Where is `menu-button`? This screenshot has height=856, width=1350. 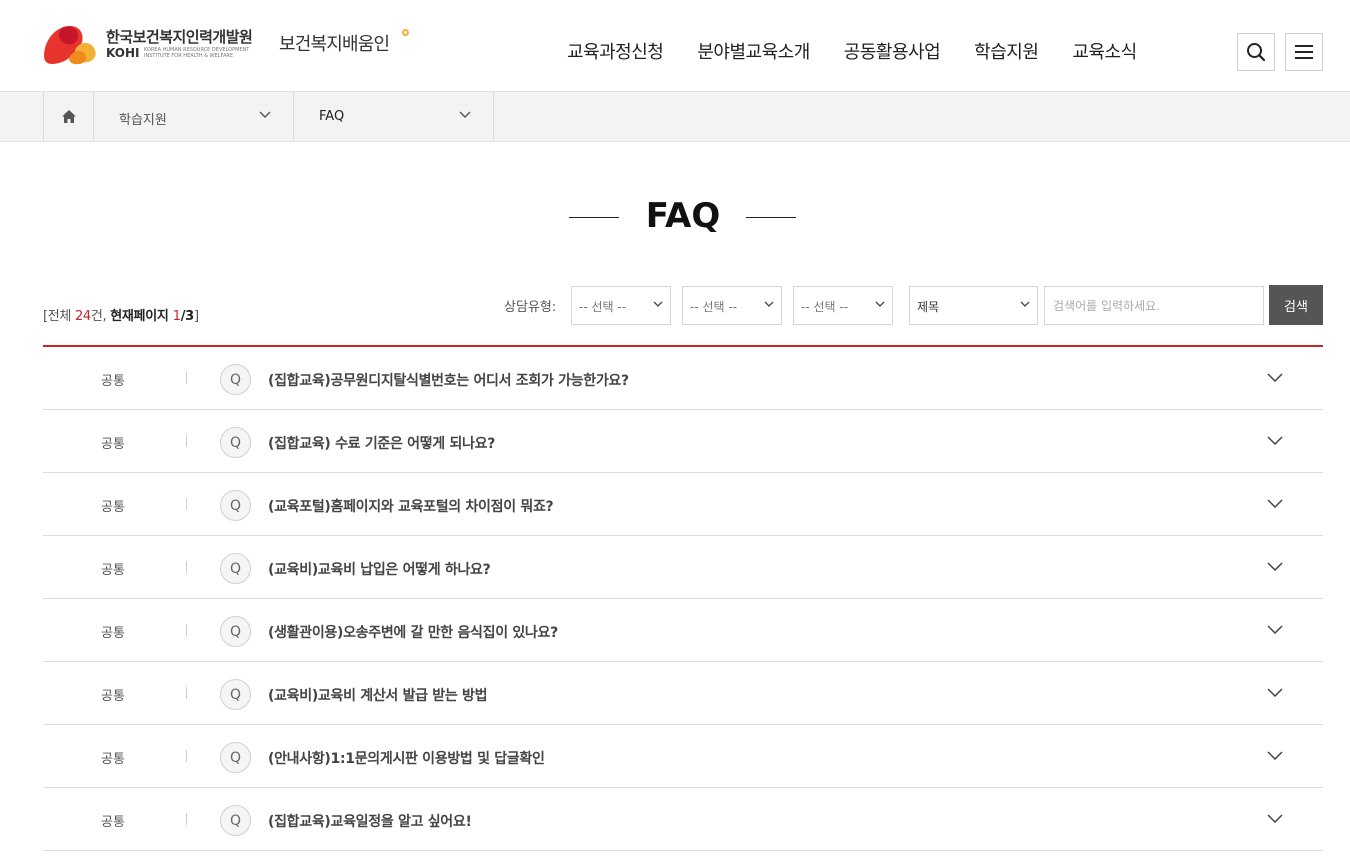
menu-button is located at coordinates (1304, 52).